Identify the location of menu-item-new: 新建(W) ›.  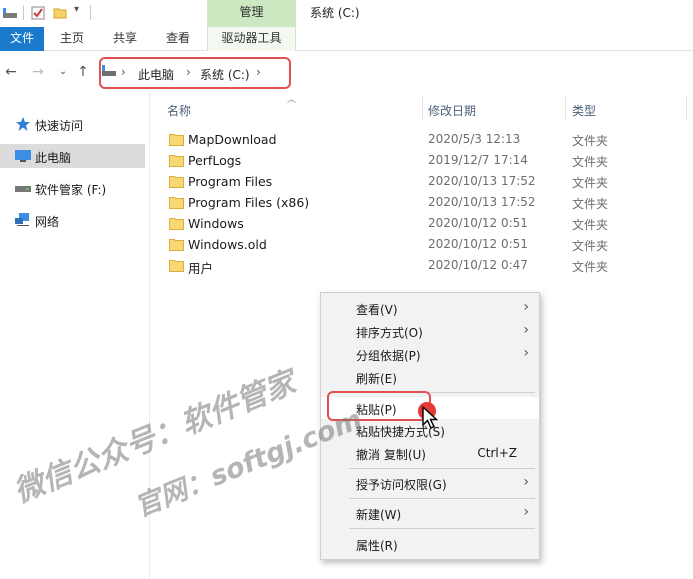
(430, 513).